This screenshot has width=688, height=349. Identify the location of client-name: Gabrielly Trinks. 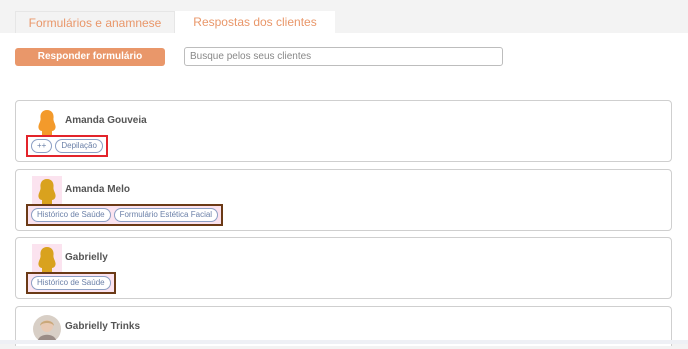
(103, 326).